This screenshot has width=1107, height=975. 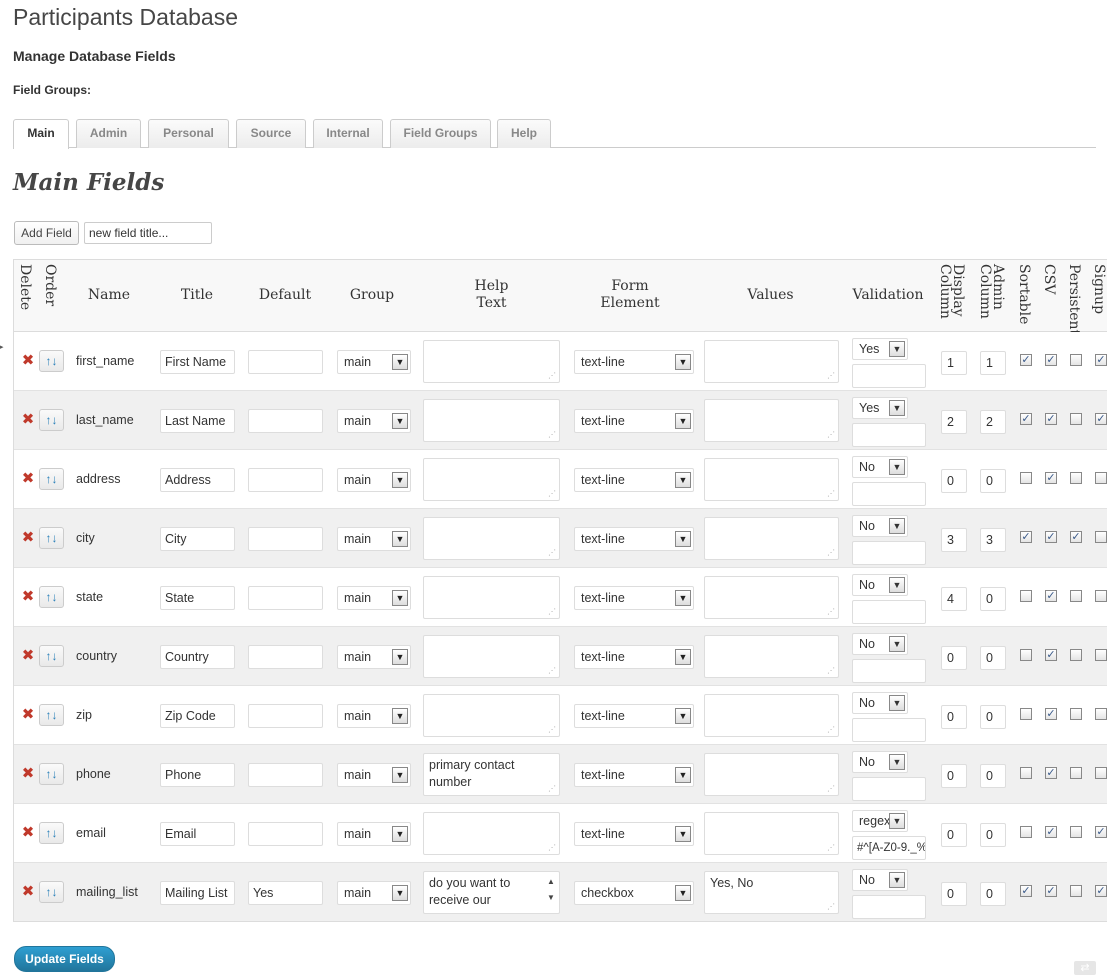 What do you see at coordinates (771, 892) in the screenshot?
I see `values-area: Yes, No ⋰` at bounding box center [771, 892].